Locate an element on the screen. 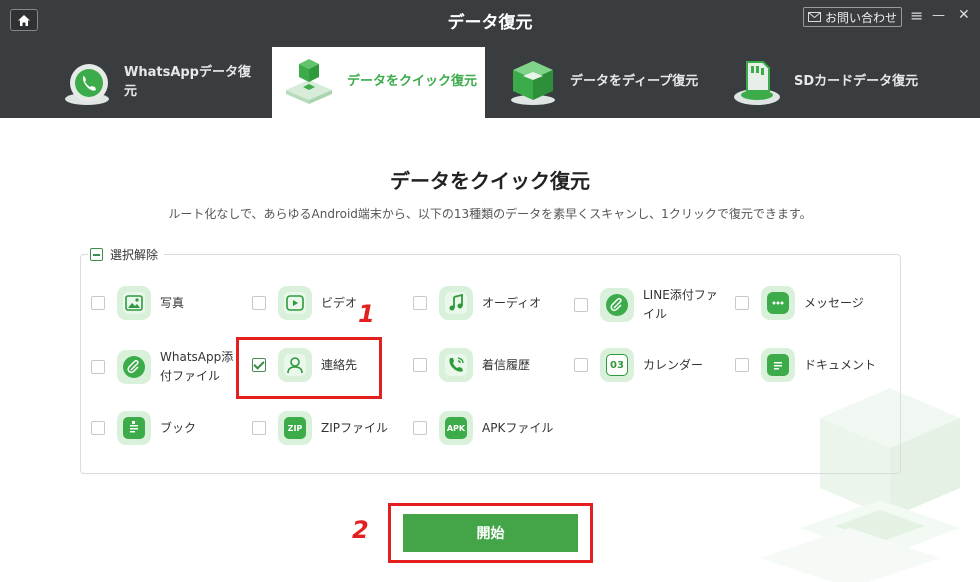  minus-checkbox-icon is located at coordinates (96, 254).